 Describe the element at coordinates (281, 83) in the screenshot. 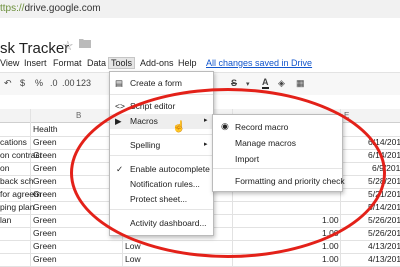

I see `fill-color-icon: ◈` at that location.